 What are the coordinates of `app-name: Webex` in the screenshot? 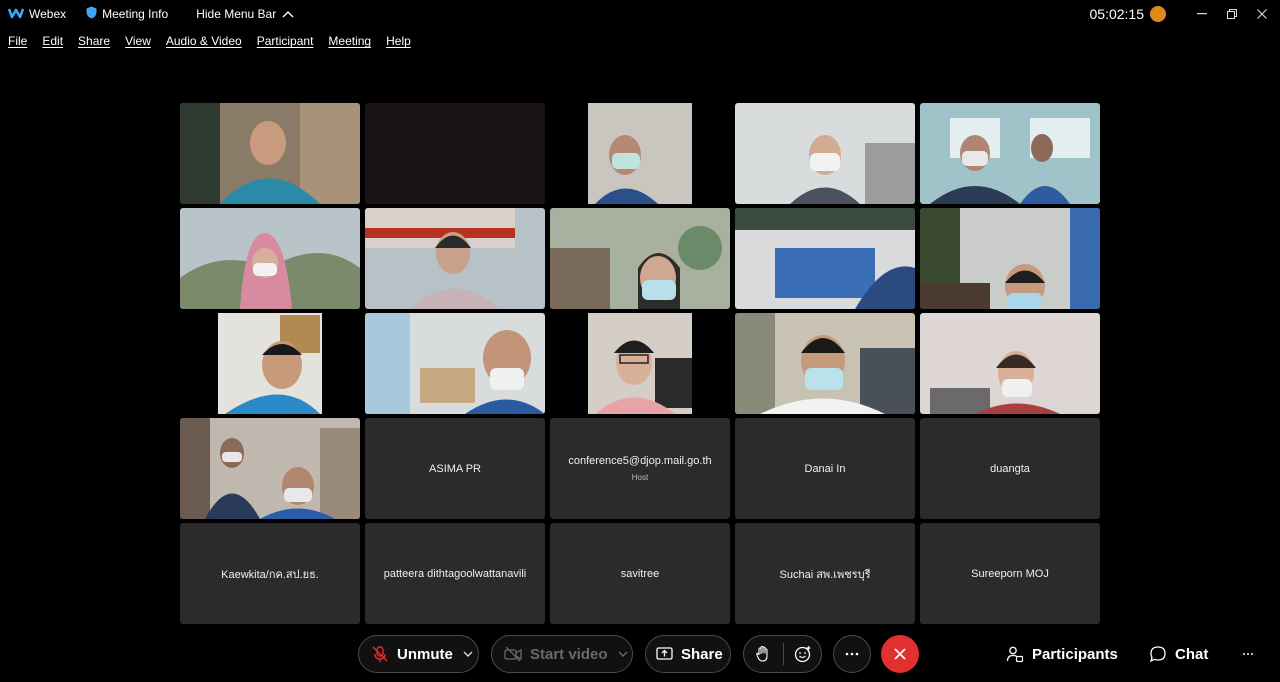 It's located at (48, 14).